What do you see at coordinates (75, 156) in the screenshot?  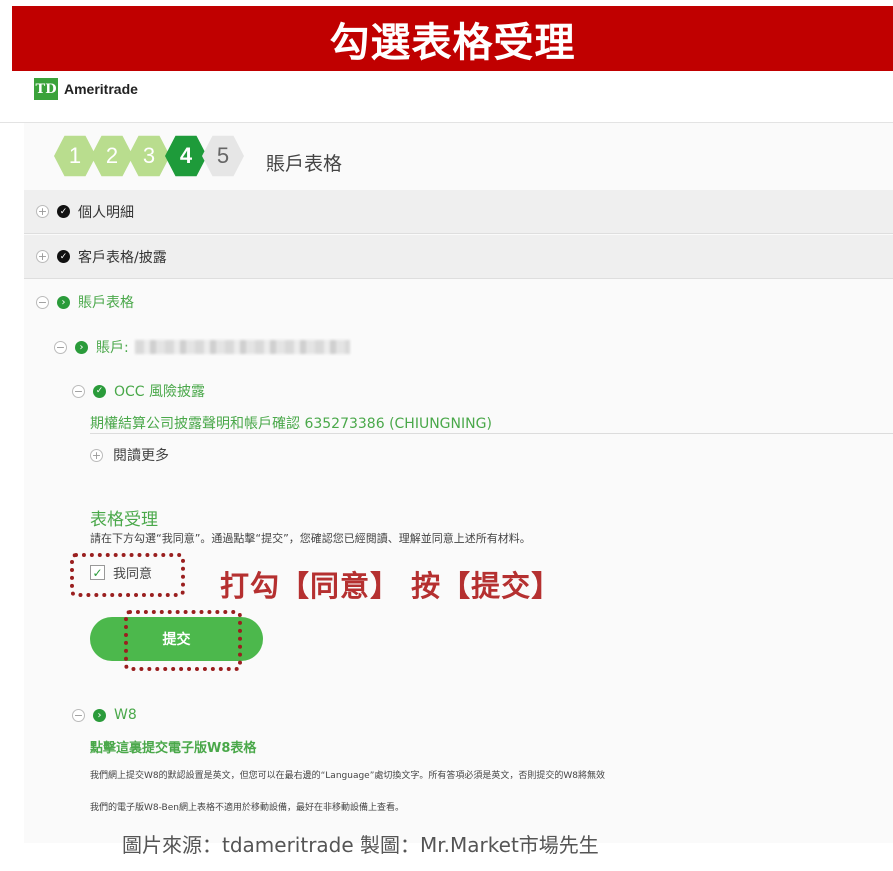 I see `step-1: 1` at bounding box center [75, 156].